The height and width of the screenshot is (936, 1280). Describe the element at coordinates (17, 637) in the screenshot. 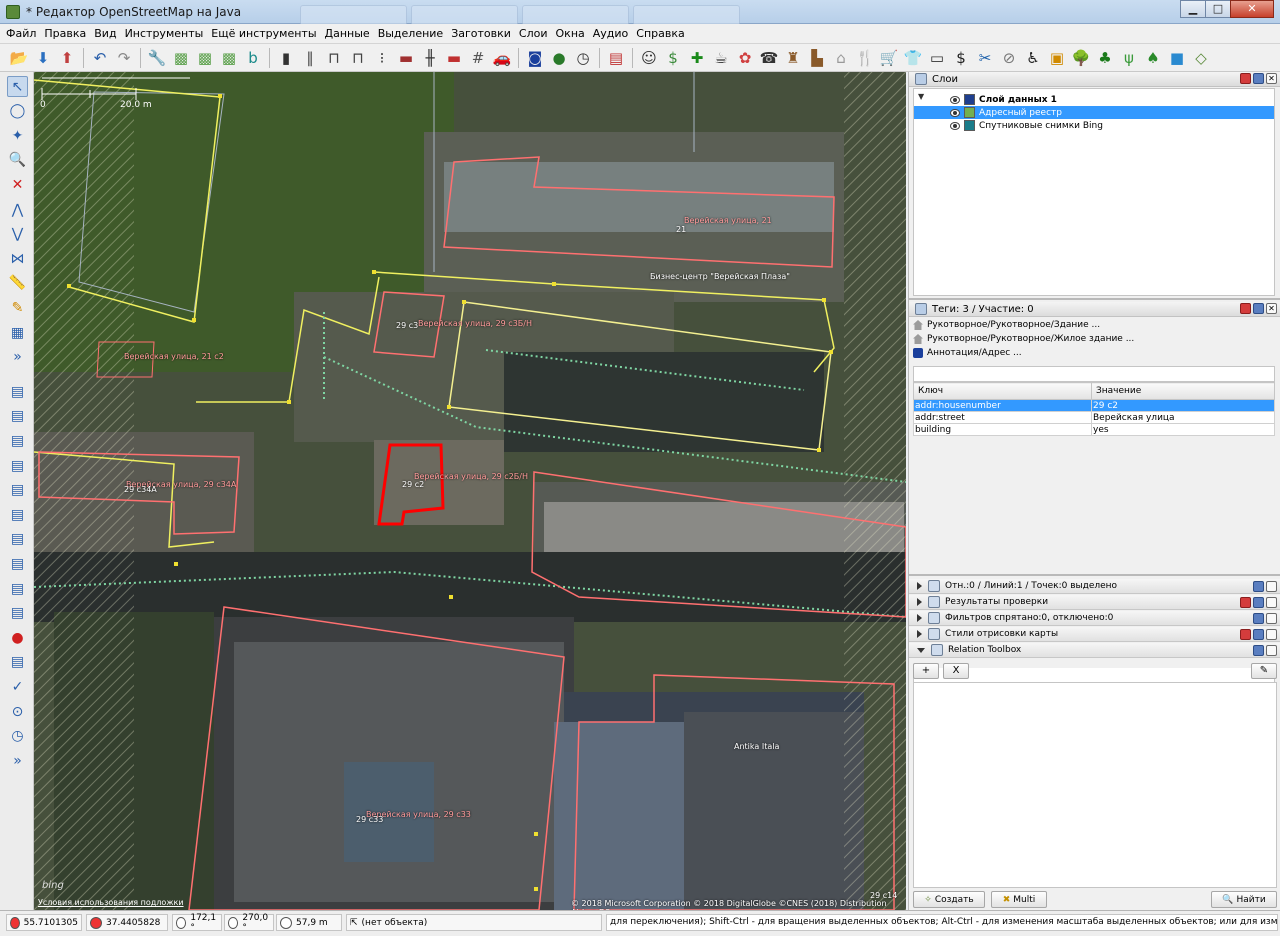

I see `notes-icon: ●` at that location.